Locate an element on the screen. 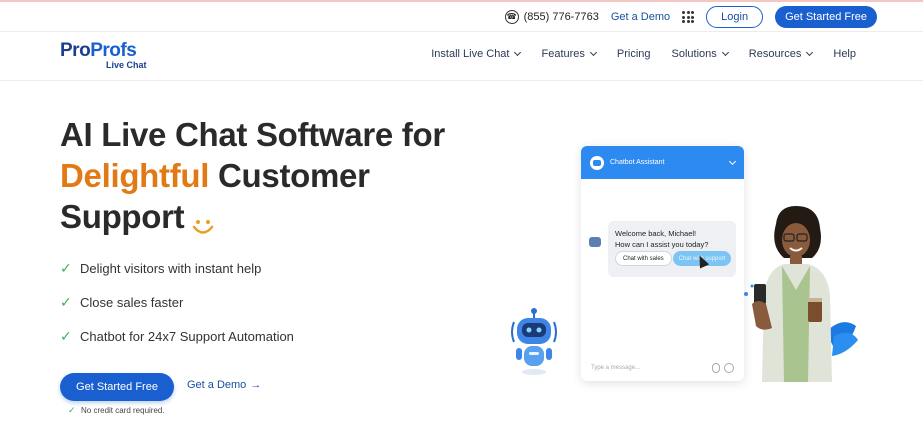 The height and width of the screenshot is (435, 923). nav-pricing: Pricing is located at coordinates (634, 54).